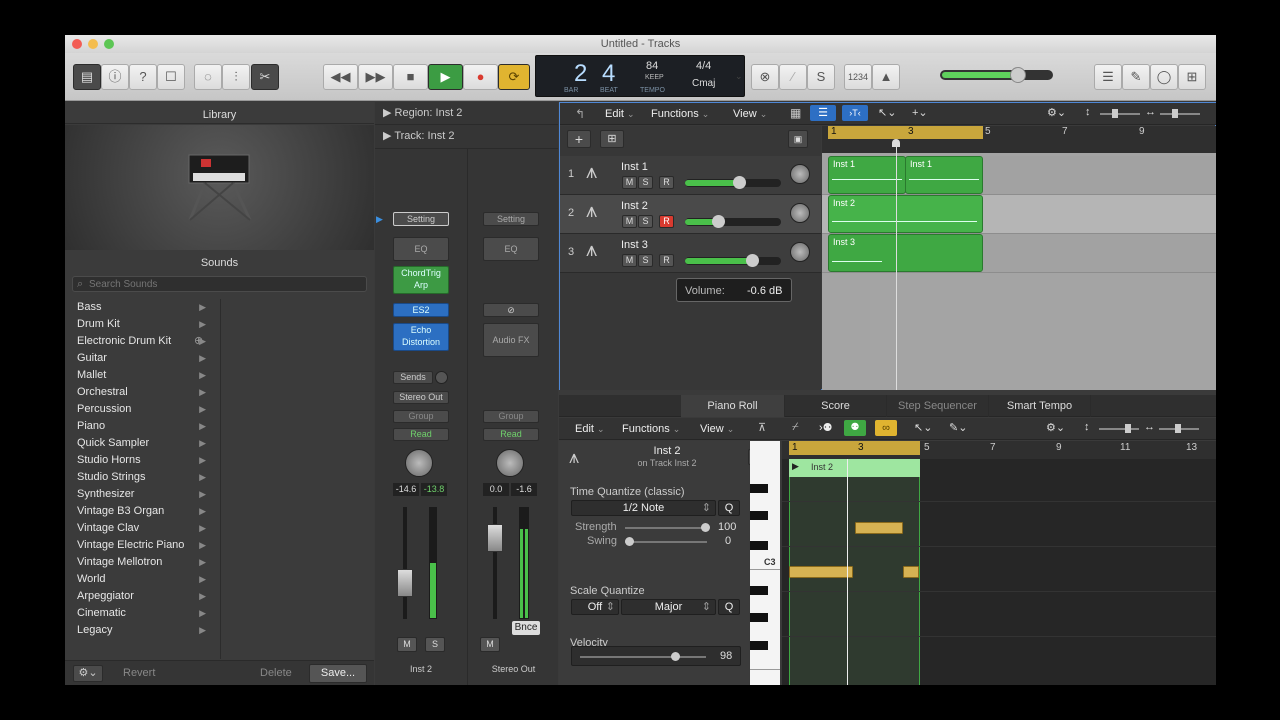 This screenshot has width=1280, height=720. I want to click on loop-browser-icon: ◯, so click(1164, 77).